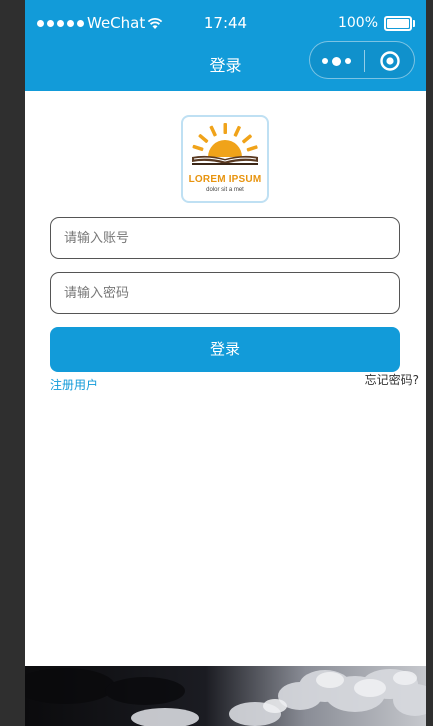 The image size is (433, 726). Describe the element at coordinates (392, 380) in the screenshot. I see `forgot-password-link: 忘记密码?` at that location.